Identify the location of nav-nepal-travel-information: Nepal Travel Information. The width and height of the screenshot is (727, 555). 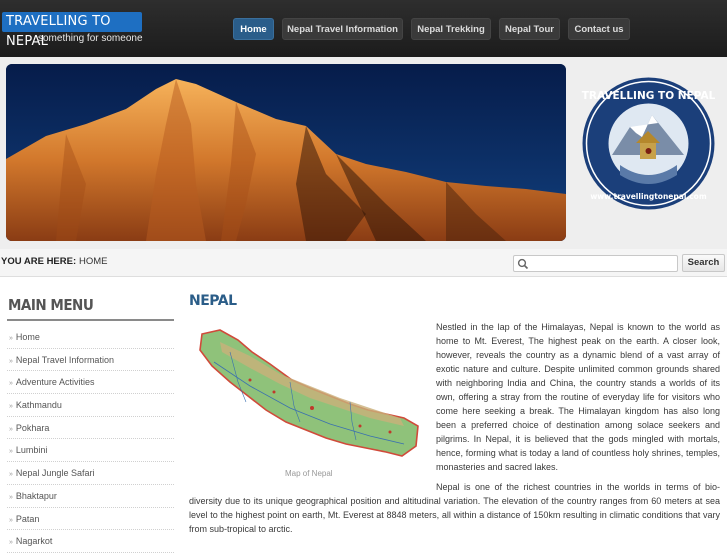
(342, 29).